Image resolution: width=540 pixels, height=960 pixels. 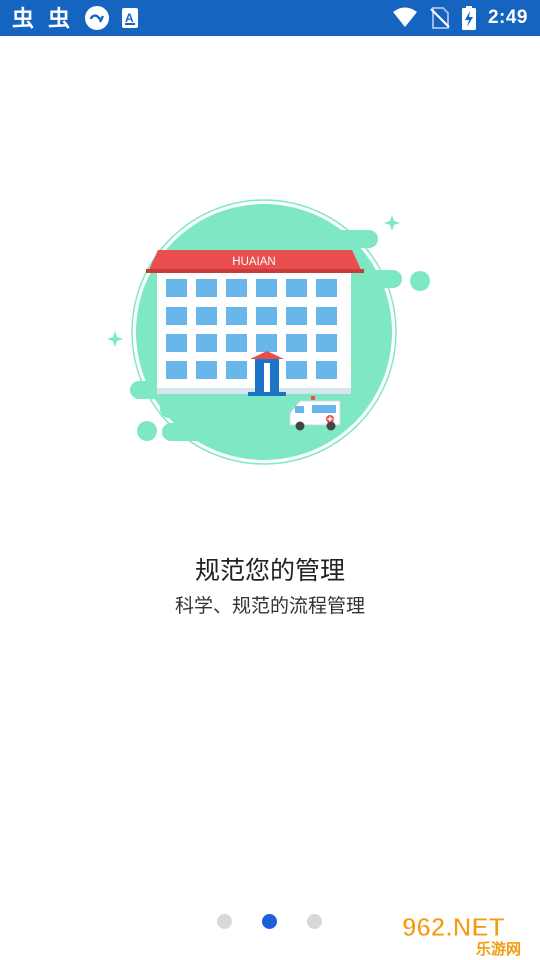 I want to click on watermark-logo: 962.NET 乐游网, so click(x=470, y=934).